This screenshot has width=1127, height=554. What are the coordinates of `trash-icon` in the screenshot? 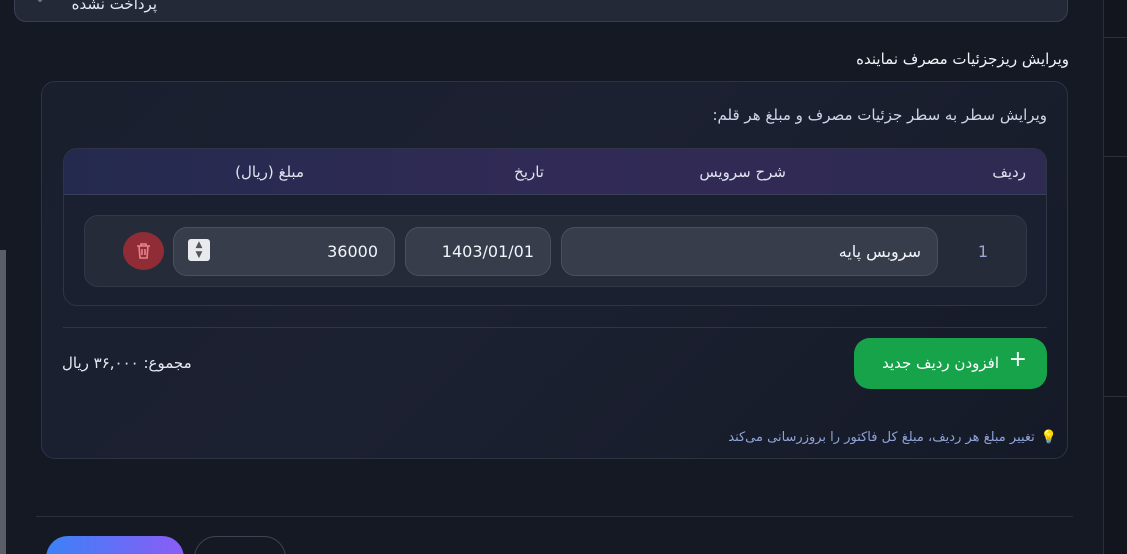 It's located at (143, 251).